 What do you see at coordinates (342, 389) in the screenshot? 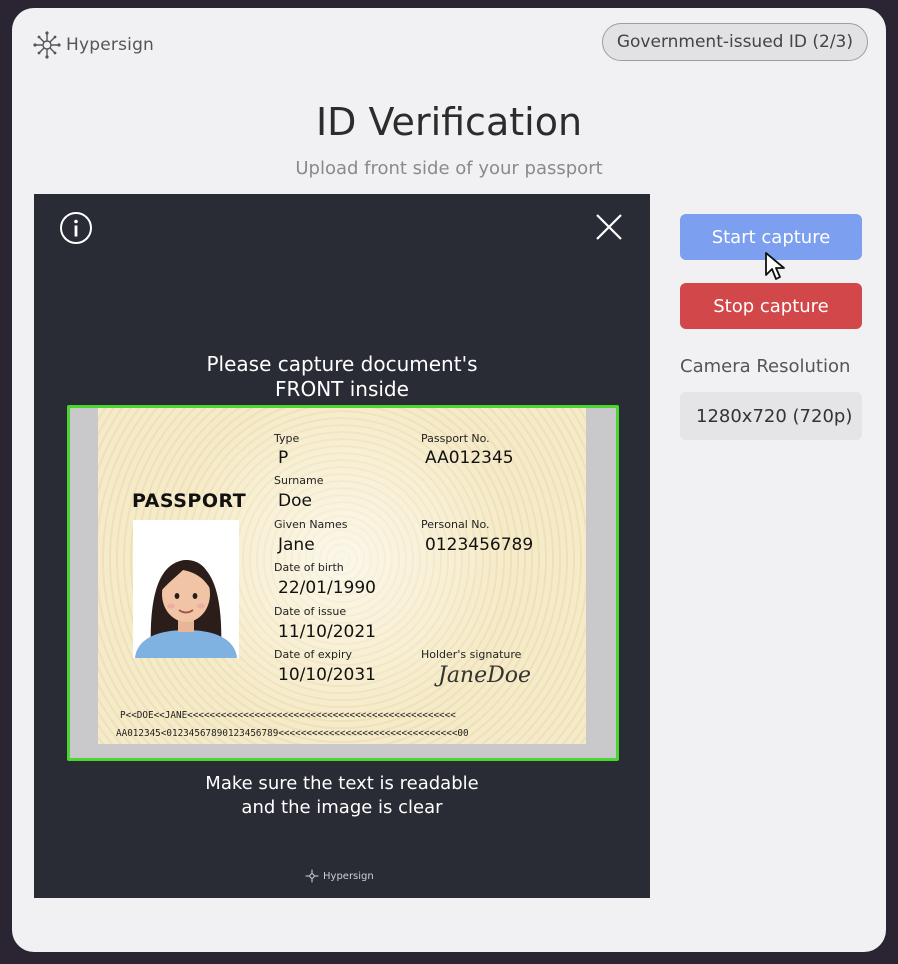
I see `capture-instruction-line2: FRONT inside` at bounding box center [342, 389].